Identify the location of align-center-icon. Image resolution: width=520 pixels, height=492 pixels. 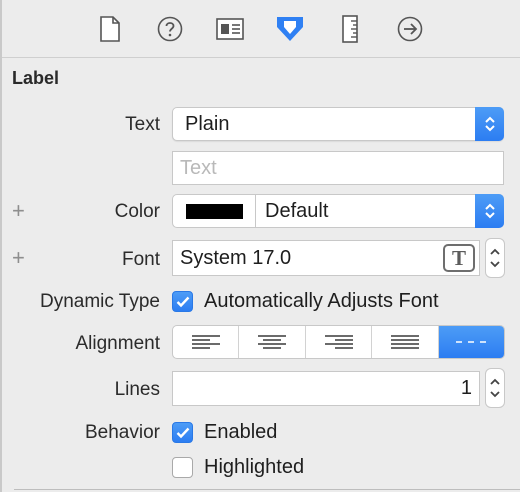
(272, 342).